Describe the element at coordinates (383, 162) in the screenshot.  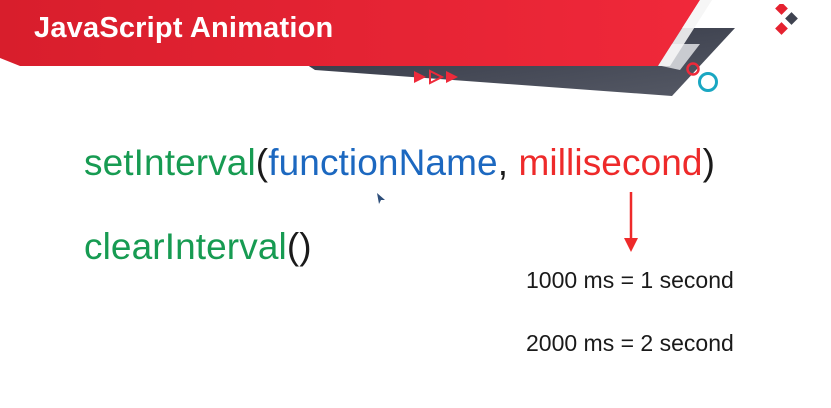
I see `function-name-arg: functionName` at that location.